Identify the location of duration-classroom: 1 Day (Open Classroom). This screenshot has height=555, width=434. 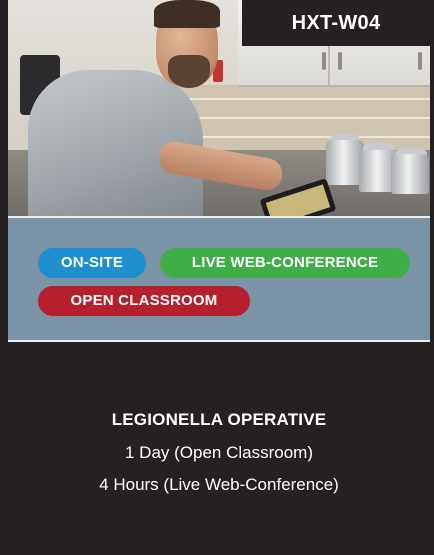
(218, 452).